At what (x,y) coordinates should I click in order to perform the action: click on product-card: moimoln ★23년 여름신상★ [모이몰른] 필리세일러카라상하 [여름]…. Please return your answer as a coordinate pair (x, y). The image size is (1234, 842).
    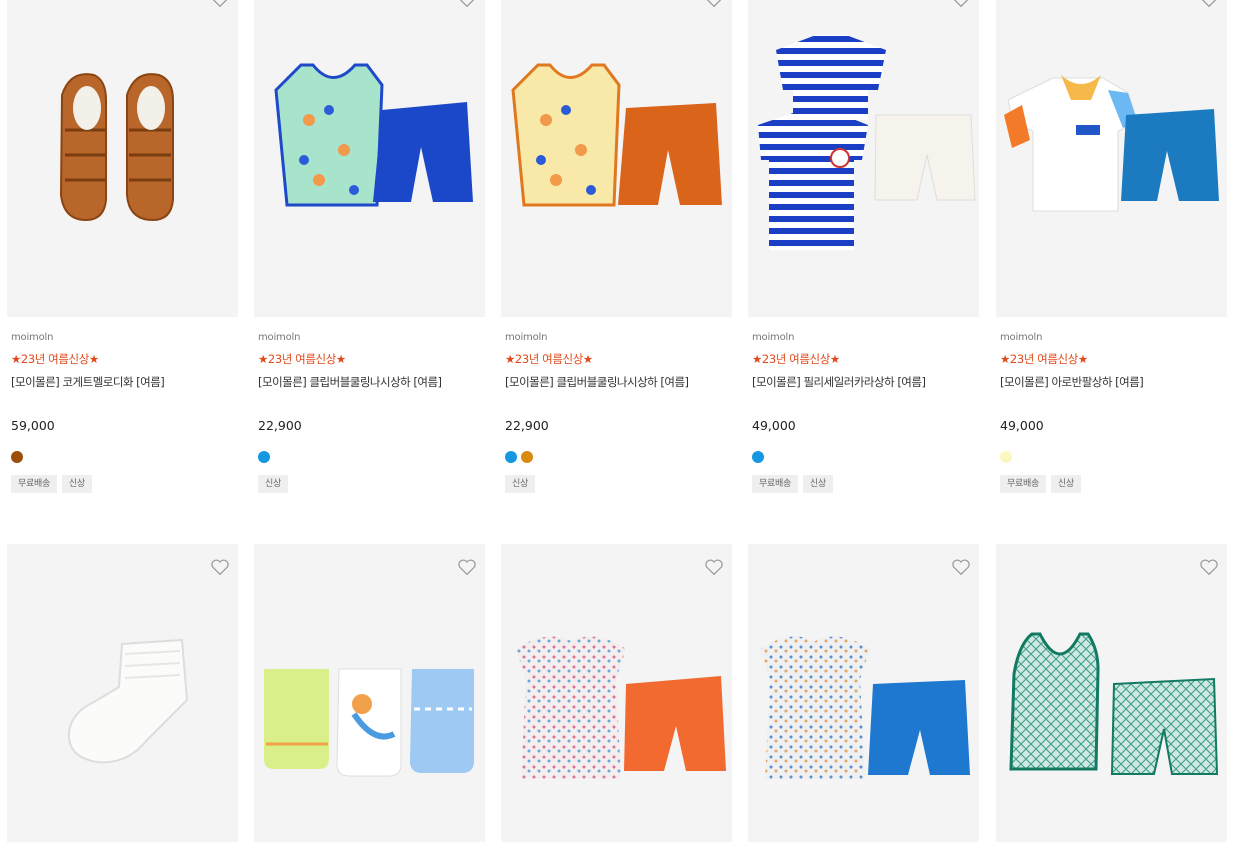
    Looking at the image, I should click on (863, 250).